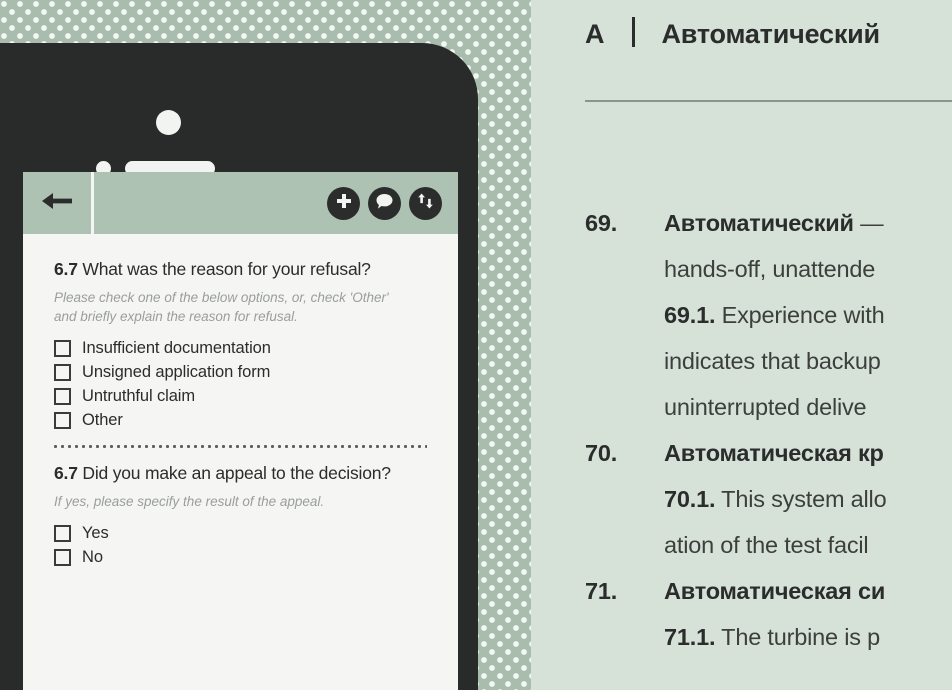  Describe the element at coordinates (797, 637) in the screenshot. I see `entry-rest: The turbine is p` at that location.